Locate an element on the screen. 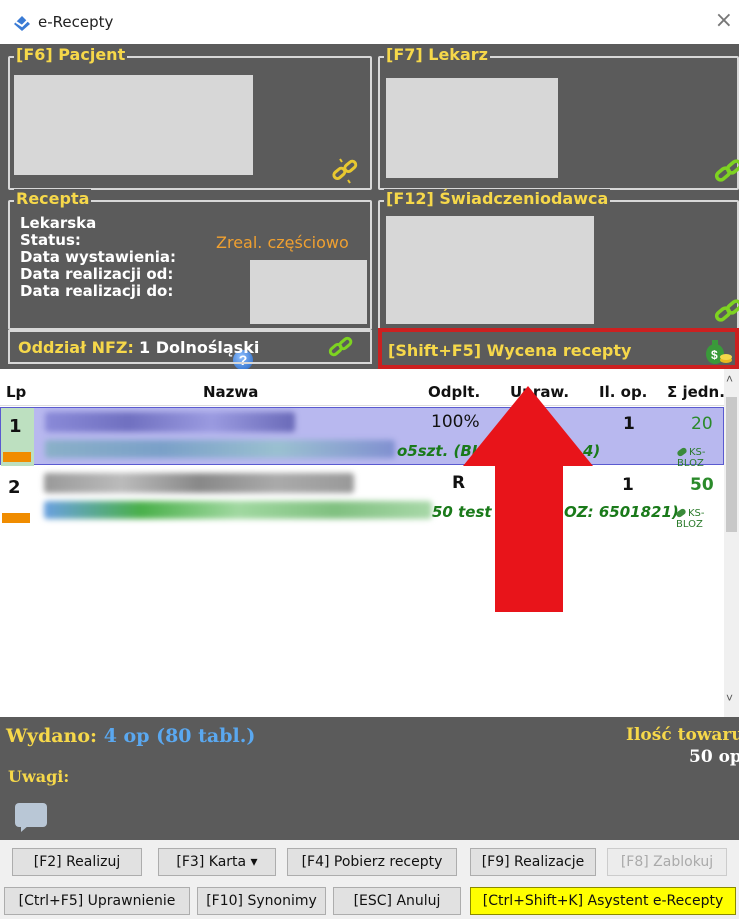  col-ilop: Il. op. is located at coordinates (623, 392).